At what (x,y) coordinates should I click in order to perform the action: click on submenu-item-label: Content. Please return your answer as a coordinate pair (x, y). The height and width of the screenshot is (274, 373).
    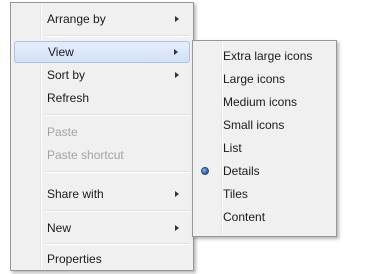
    Looking at the image, I should click on (244, 217).